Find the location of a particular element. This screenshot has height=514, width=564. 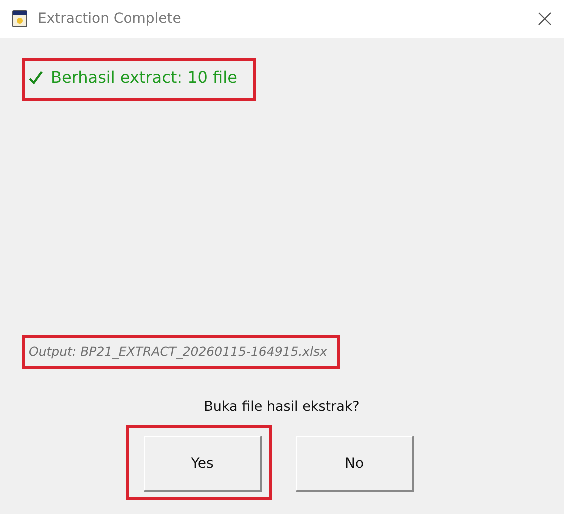

window-title: Extraction Complete is located at coordinates (110, 19).